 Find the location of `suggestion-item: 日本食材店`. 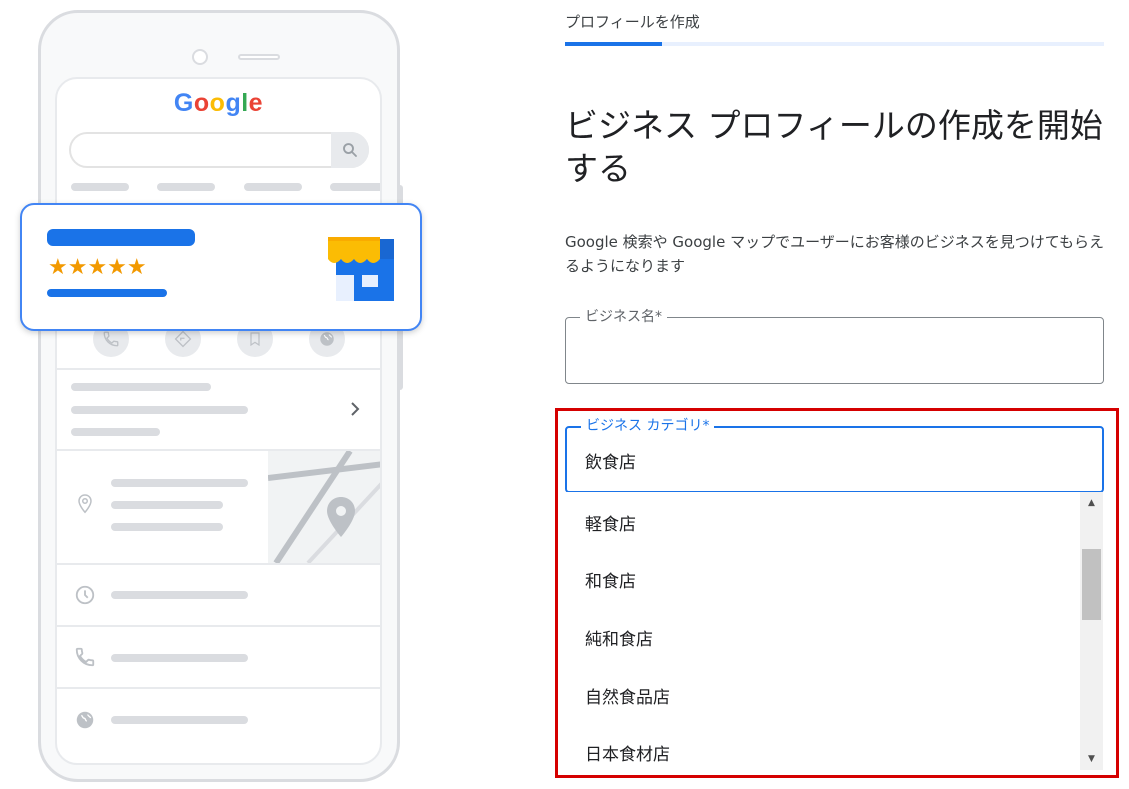

suggestion-item: 日本食材店 is located at coordinates (627, 752).